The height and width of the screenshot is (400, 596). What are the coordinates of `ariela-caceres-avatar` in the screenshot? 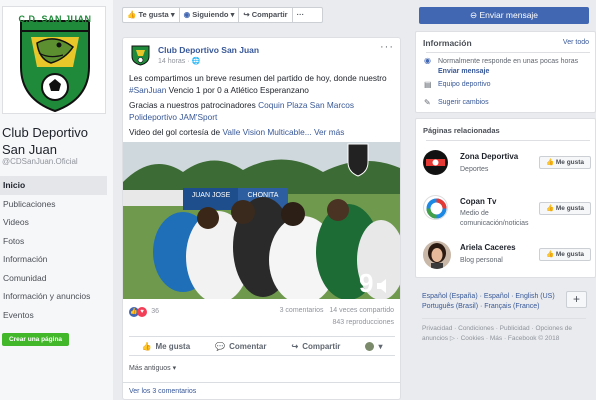 It's located at (437, 255).